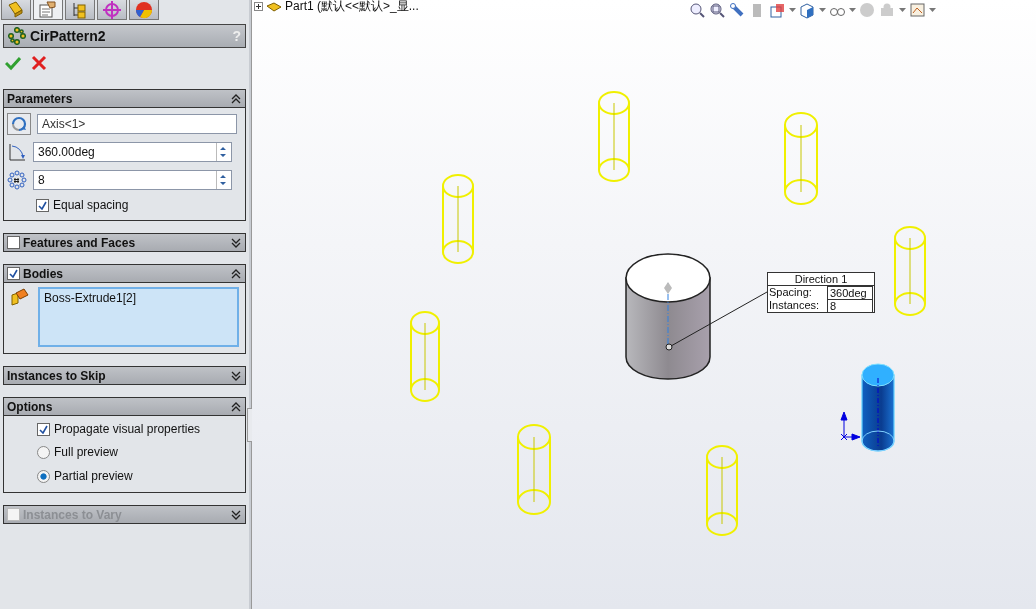 The width and height of the screenshot is (1036, 609). What do you see at coordinates (887, 10) in the screenshot?
I see `scene-icon` at bounding box center [887, 10].